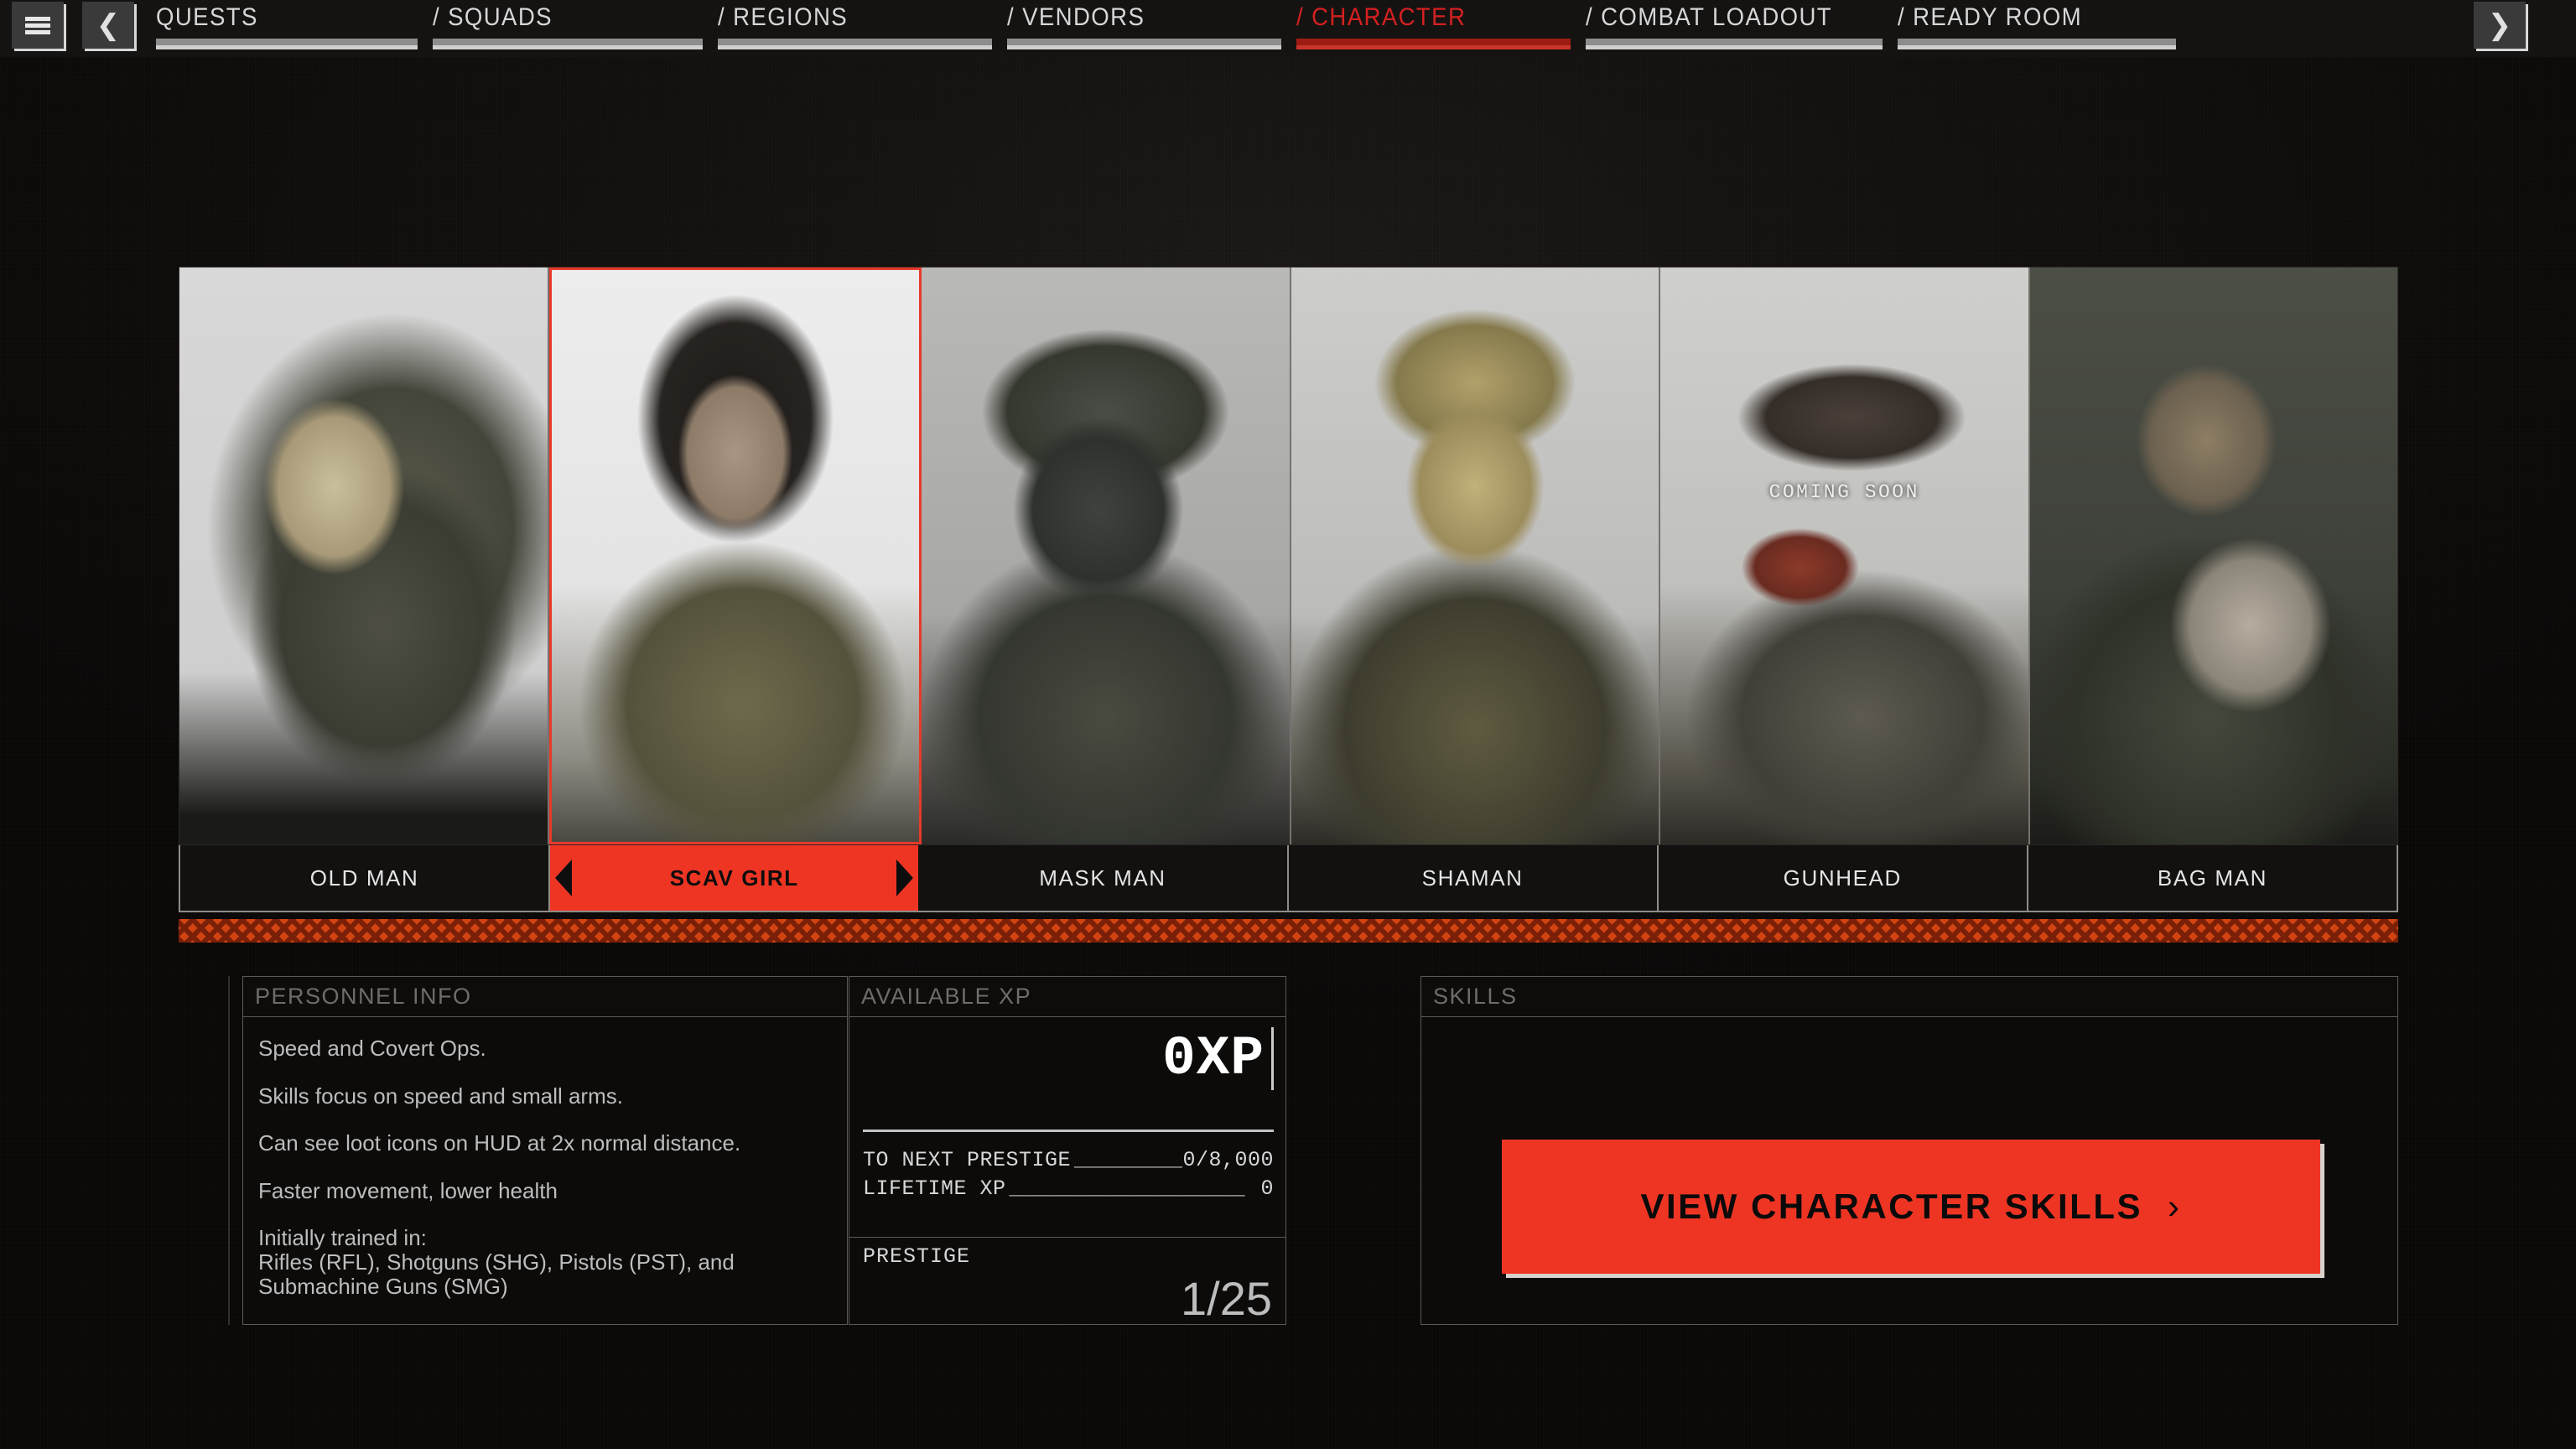 The height and width of the screenshot is (1449, 2576). I want to click on nav-previous-button: ❮, so click(108, 25).